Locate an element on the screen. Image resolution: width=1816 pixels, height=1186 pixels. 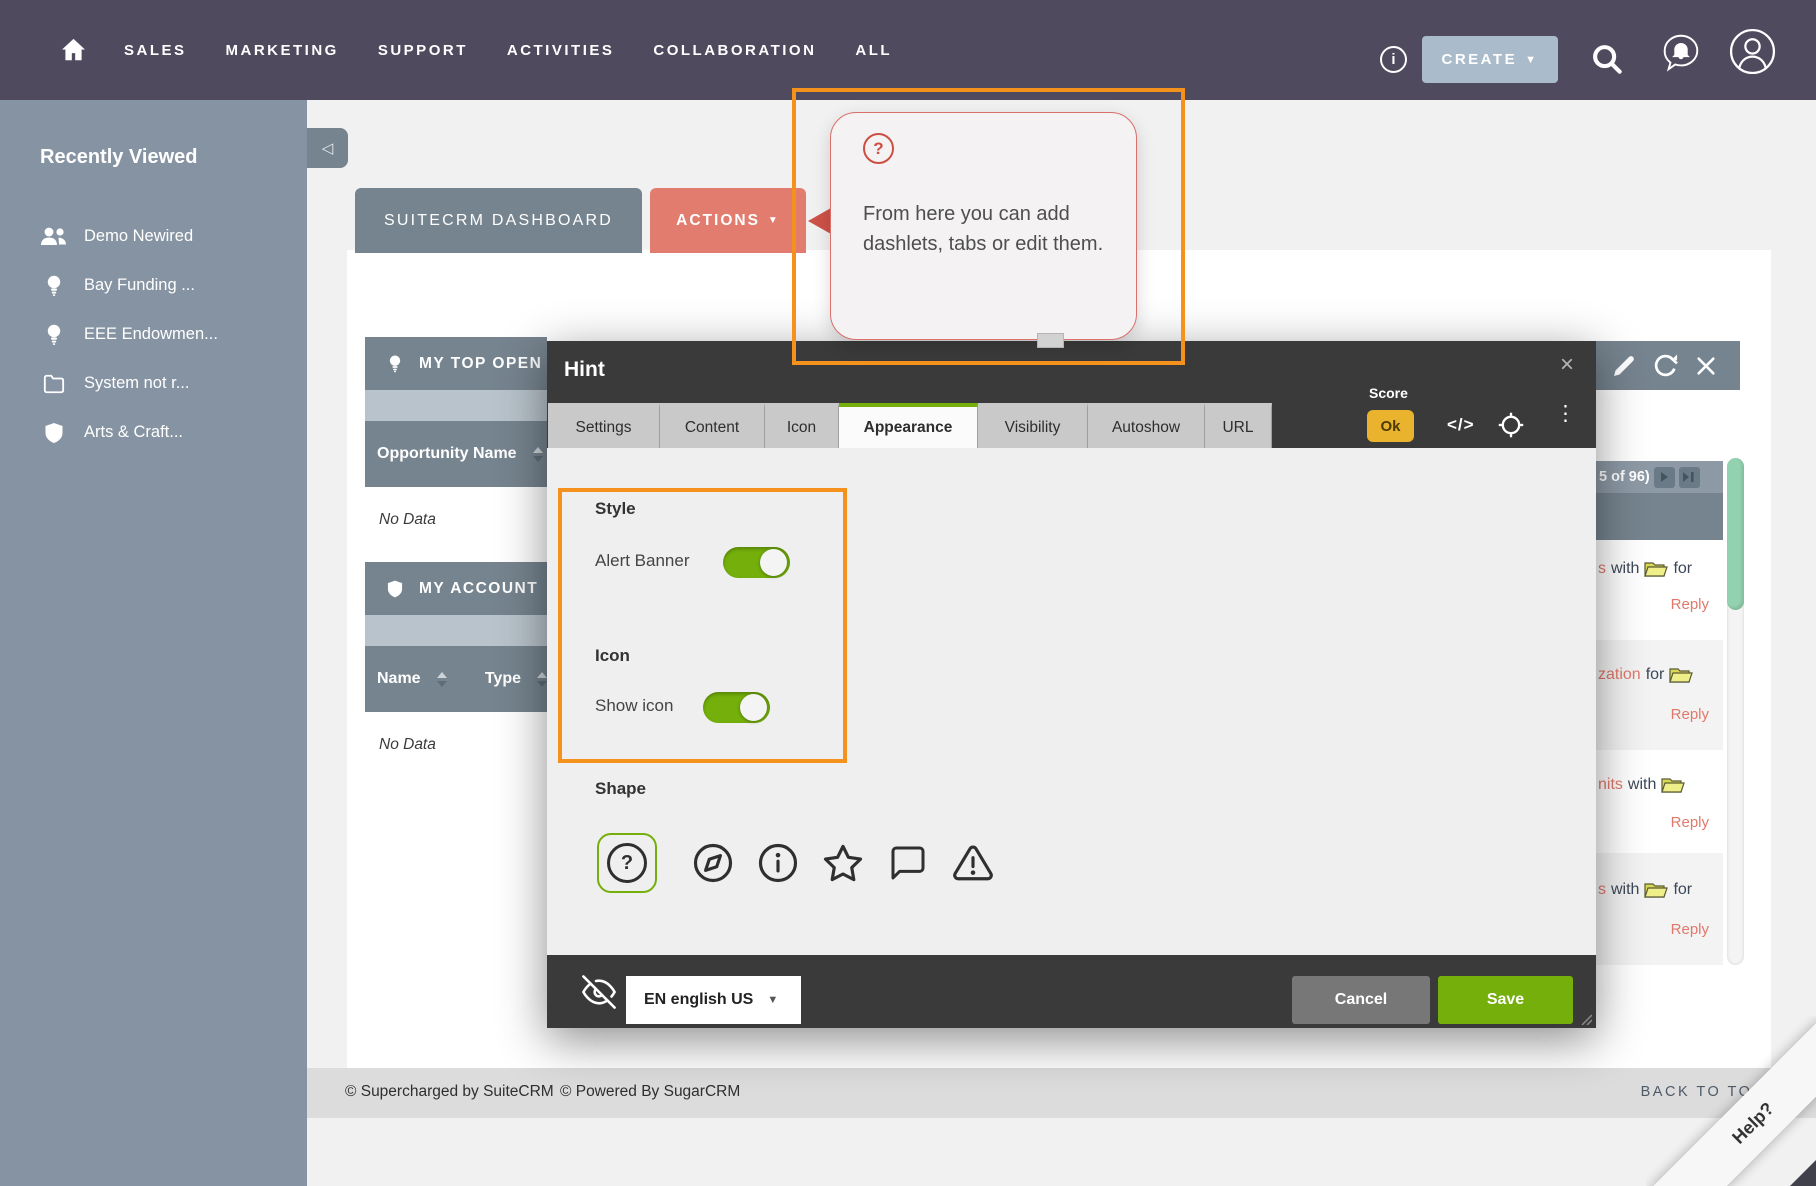
save-button: Save is located at coordinates (1505, 1000).